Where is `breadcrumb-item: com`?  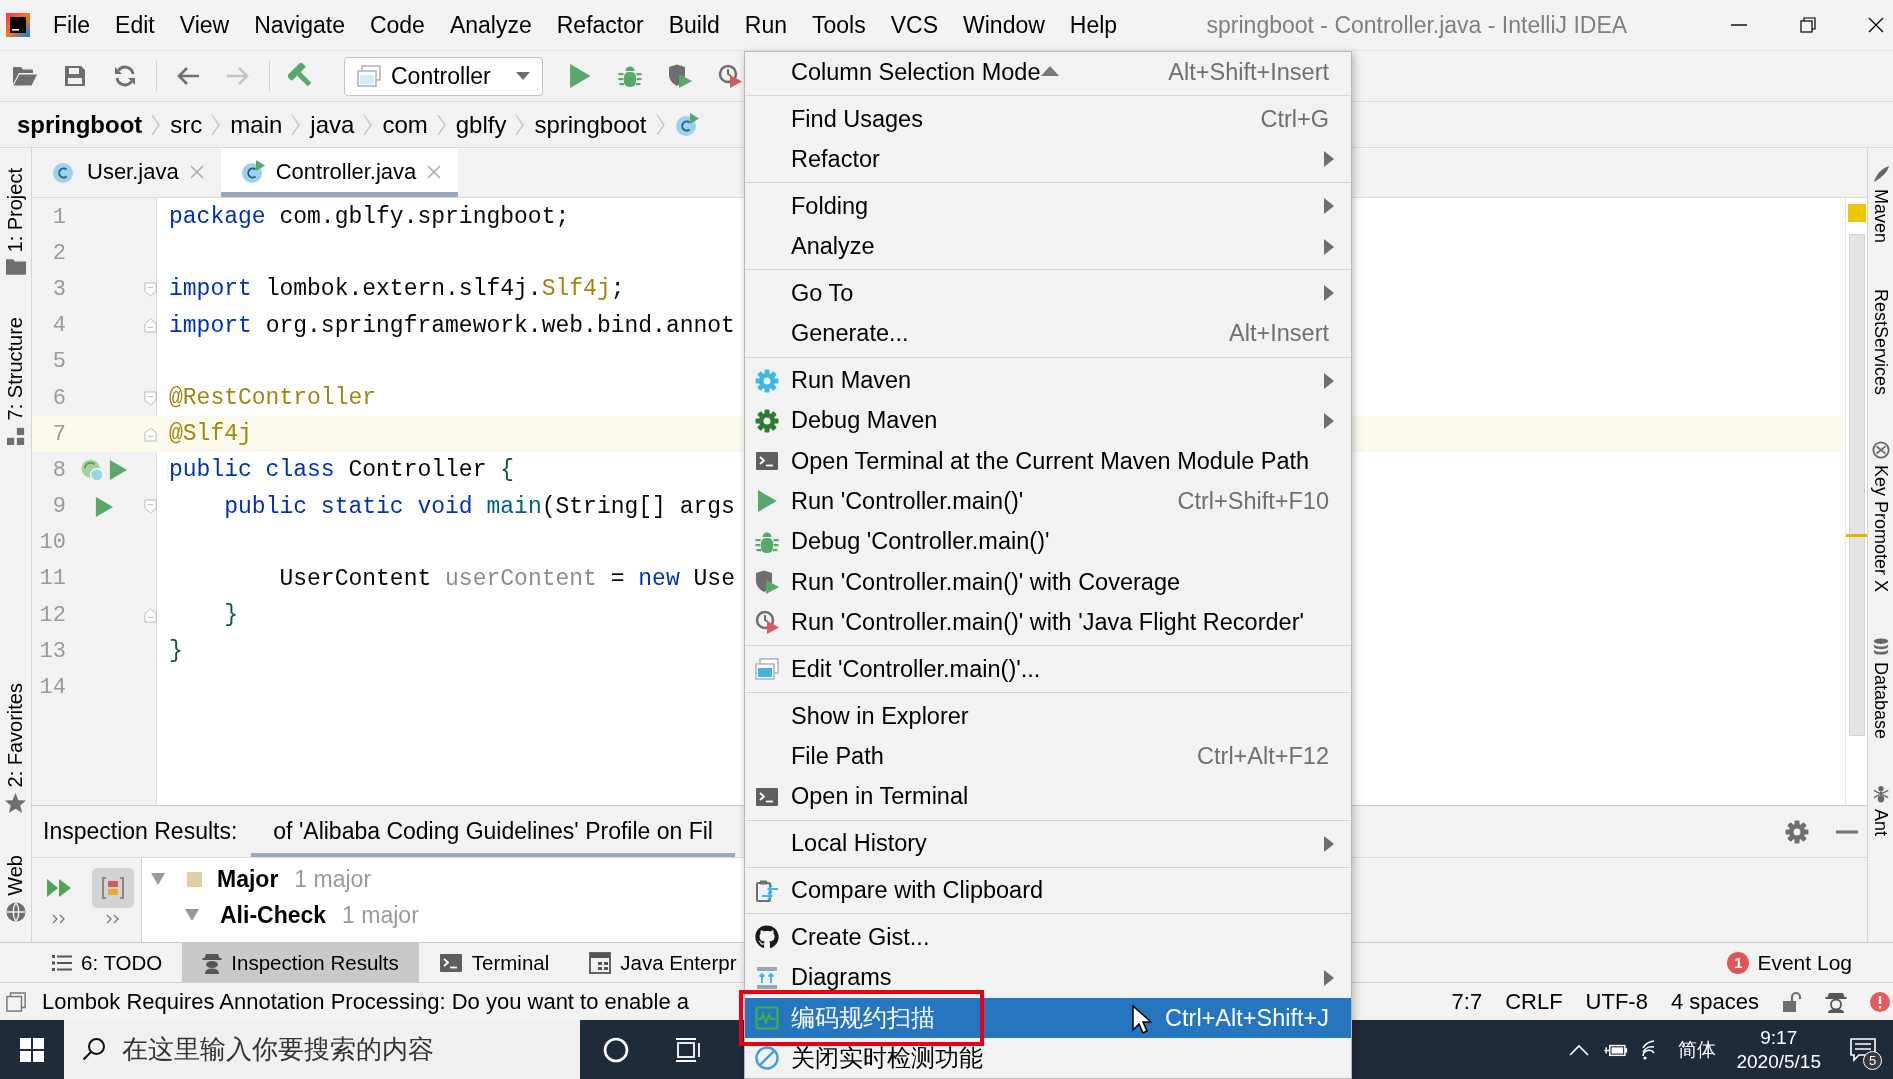 breadcrumb-item: com is located at coordinates (405, 124).